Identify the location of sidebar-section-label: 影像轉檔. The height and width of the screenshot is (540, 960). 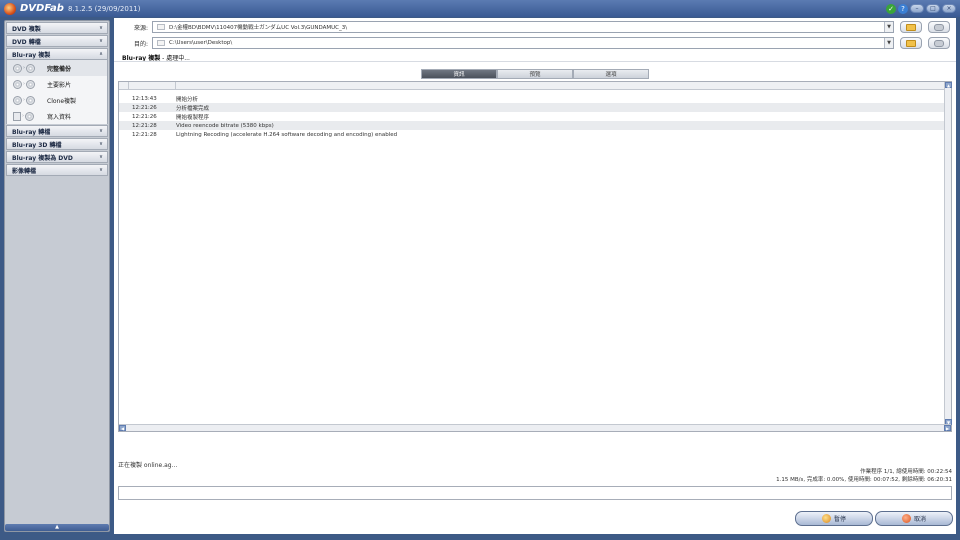
(24, 171).